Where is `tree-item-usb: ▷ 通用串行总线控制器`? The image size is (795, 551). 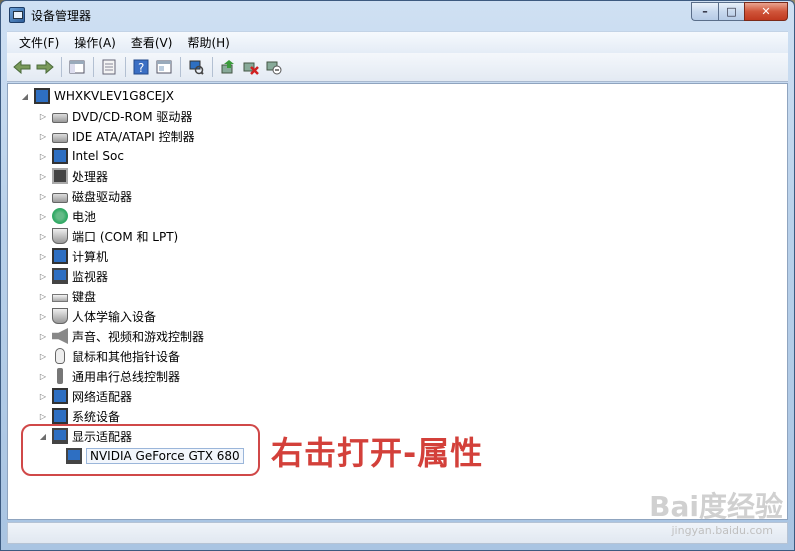
tree-item-usb: ▷ 通用串行总线控制器 is located at coordinates (109, 376).